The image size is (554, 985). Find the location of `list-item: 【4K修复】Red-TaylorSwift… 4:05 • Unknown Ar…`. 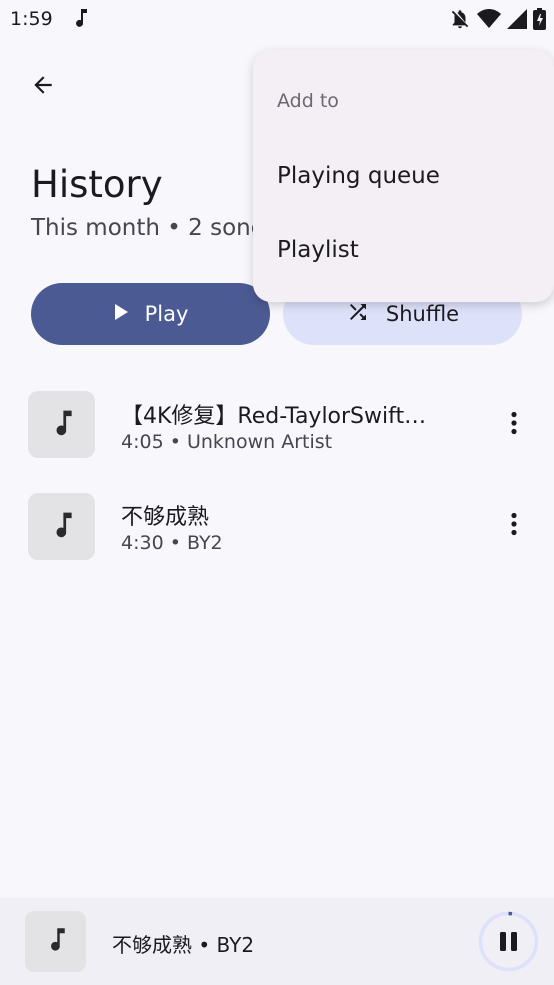

list-item: 【4K修复】Red-TaylorSwift… 4:05 • Unknown Ar… is located at coordinates (277, 425).